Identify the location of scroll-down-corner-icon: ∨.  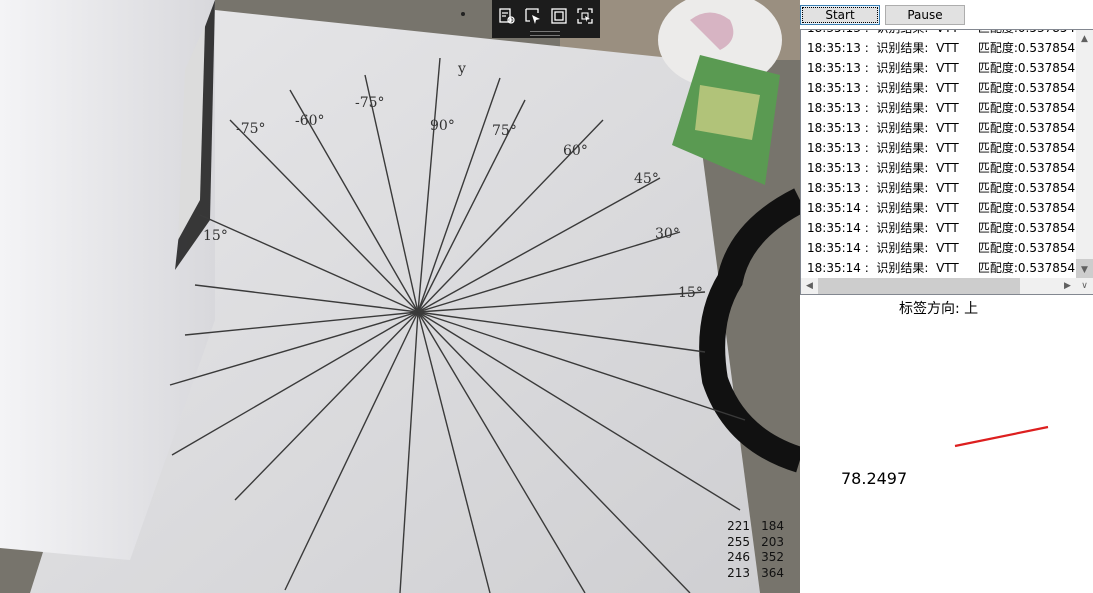
(1084, 286).